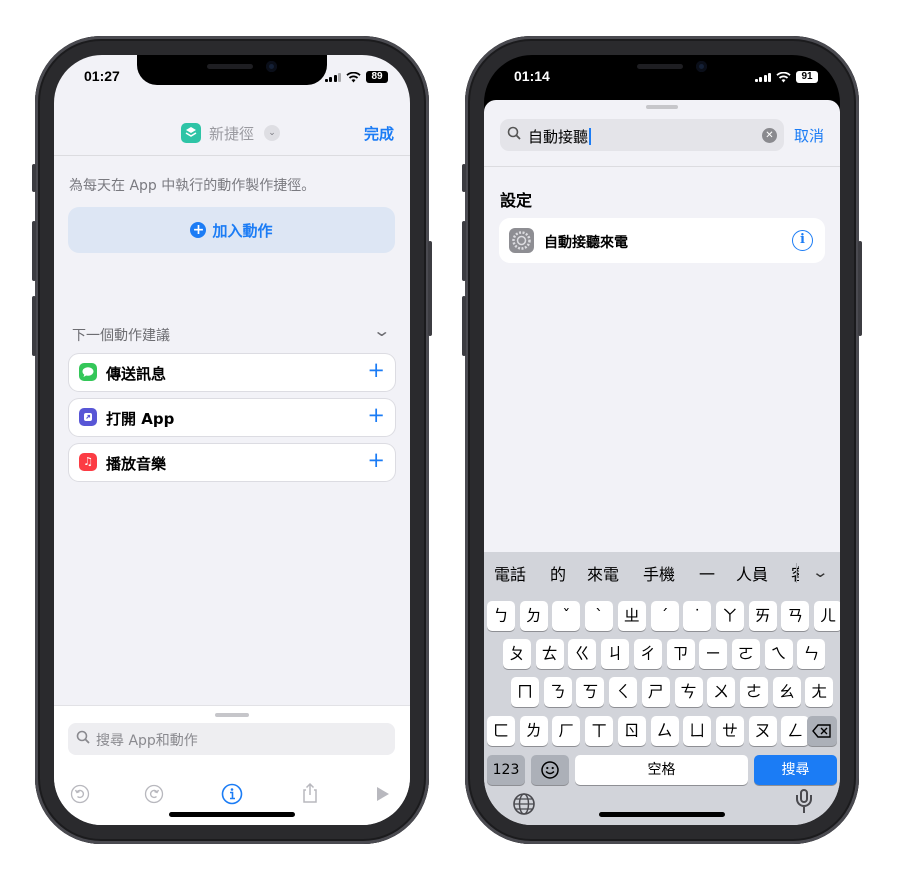  Describe the element at coordinates (506, 770) in the screenshot. I see `numbers-key: 123` at that location.